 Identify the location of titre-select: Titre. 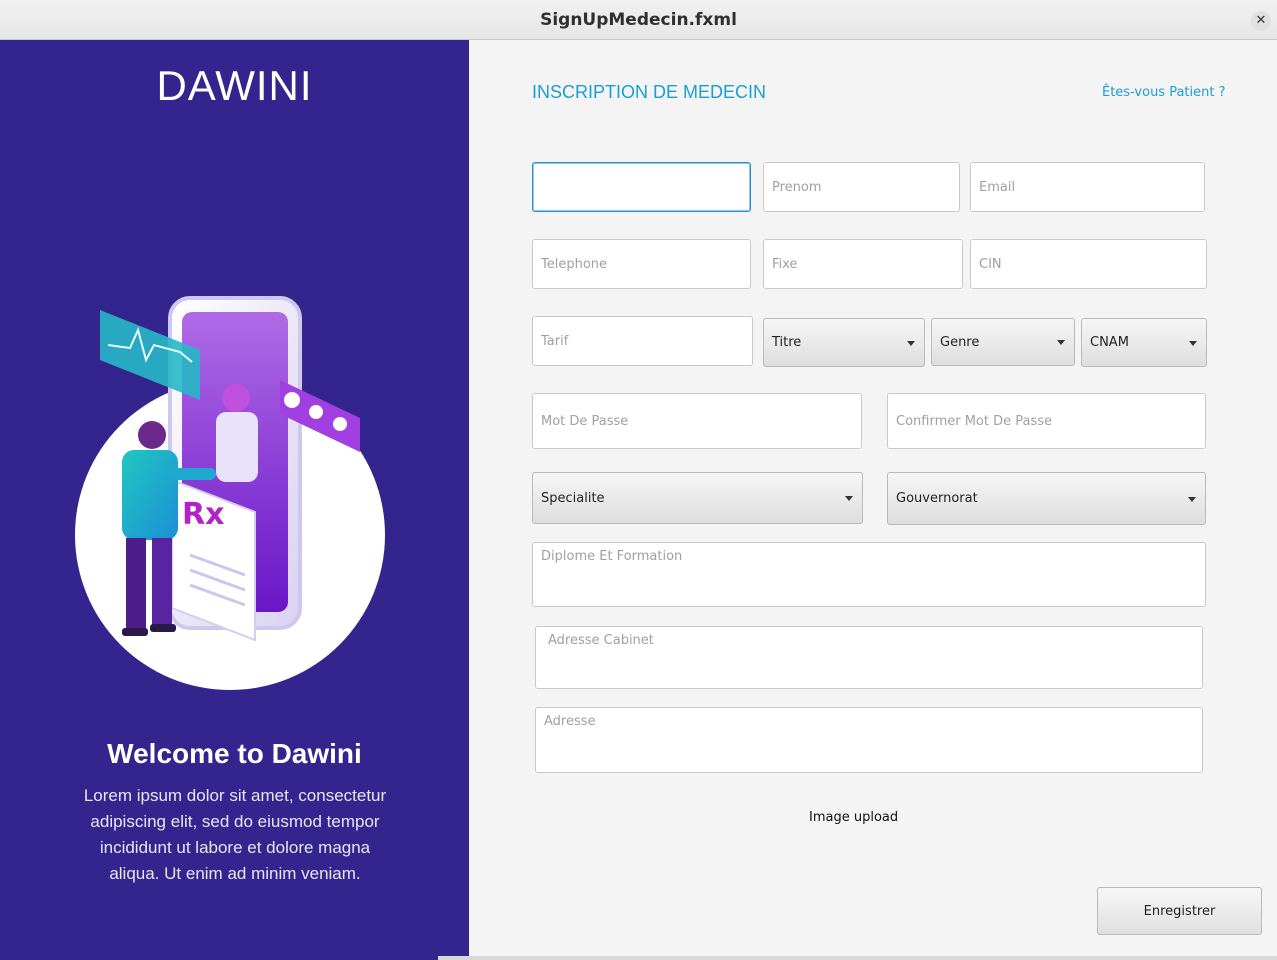
(844, 342).